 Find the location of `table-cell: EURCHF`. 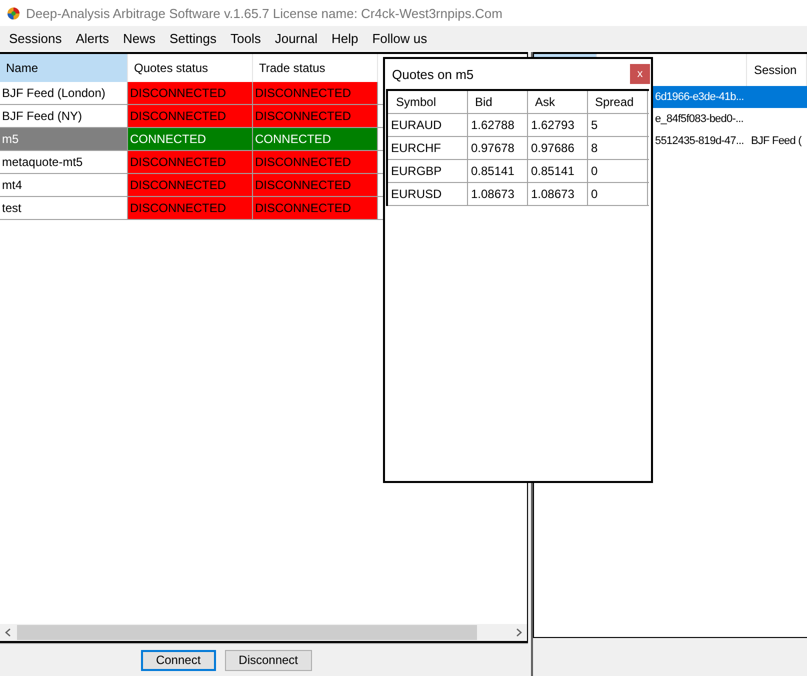

table-cell: EURCHF is located at coordinates (428, 148).